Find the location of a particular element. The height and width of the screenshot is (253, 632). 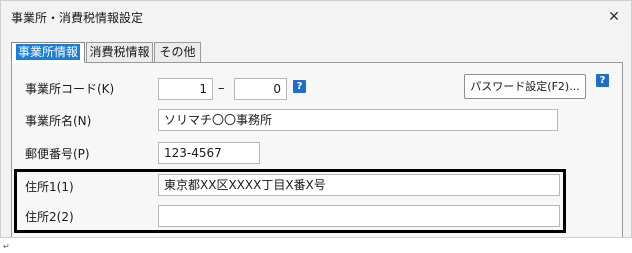

window-title: 事業所・消費税情報設定 is located at coordinates (77, 18).